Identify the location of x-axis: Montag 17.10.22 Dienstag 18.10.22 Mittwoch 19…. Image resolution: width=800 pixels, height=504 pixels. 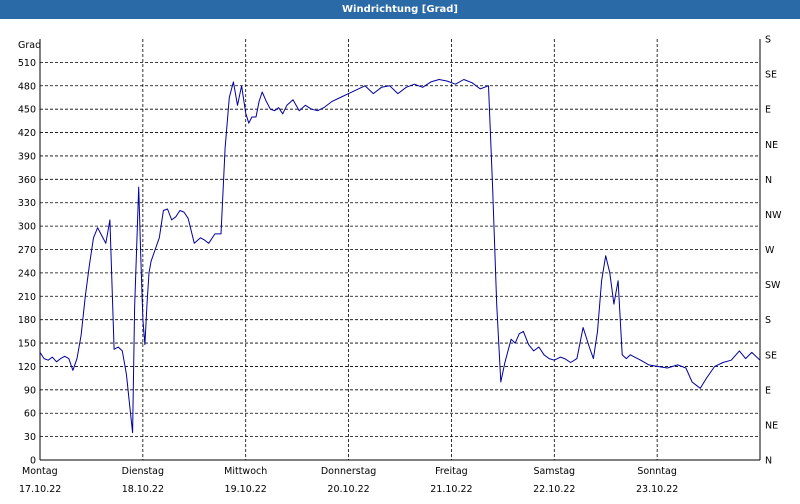
(348, 480).